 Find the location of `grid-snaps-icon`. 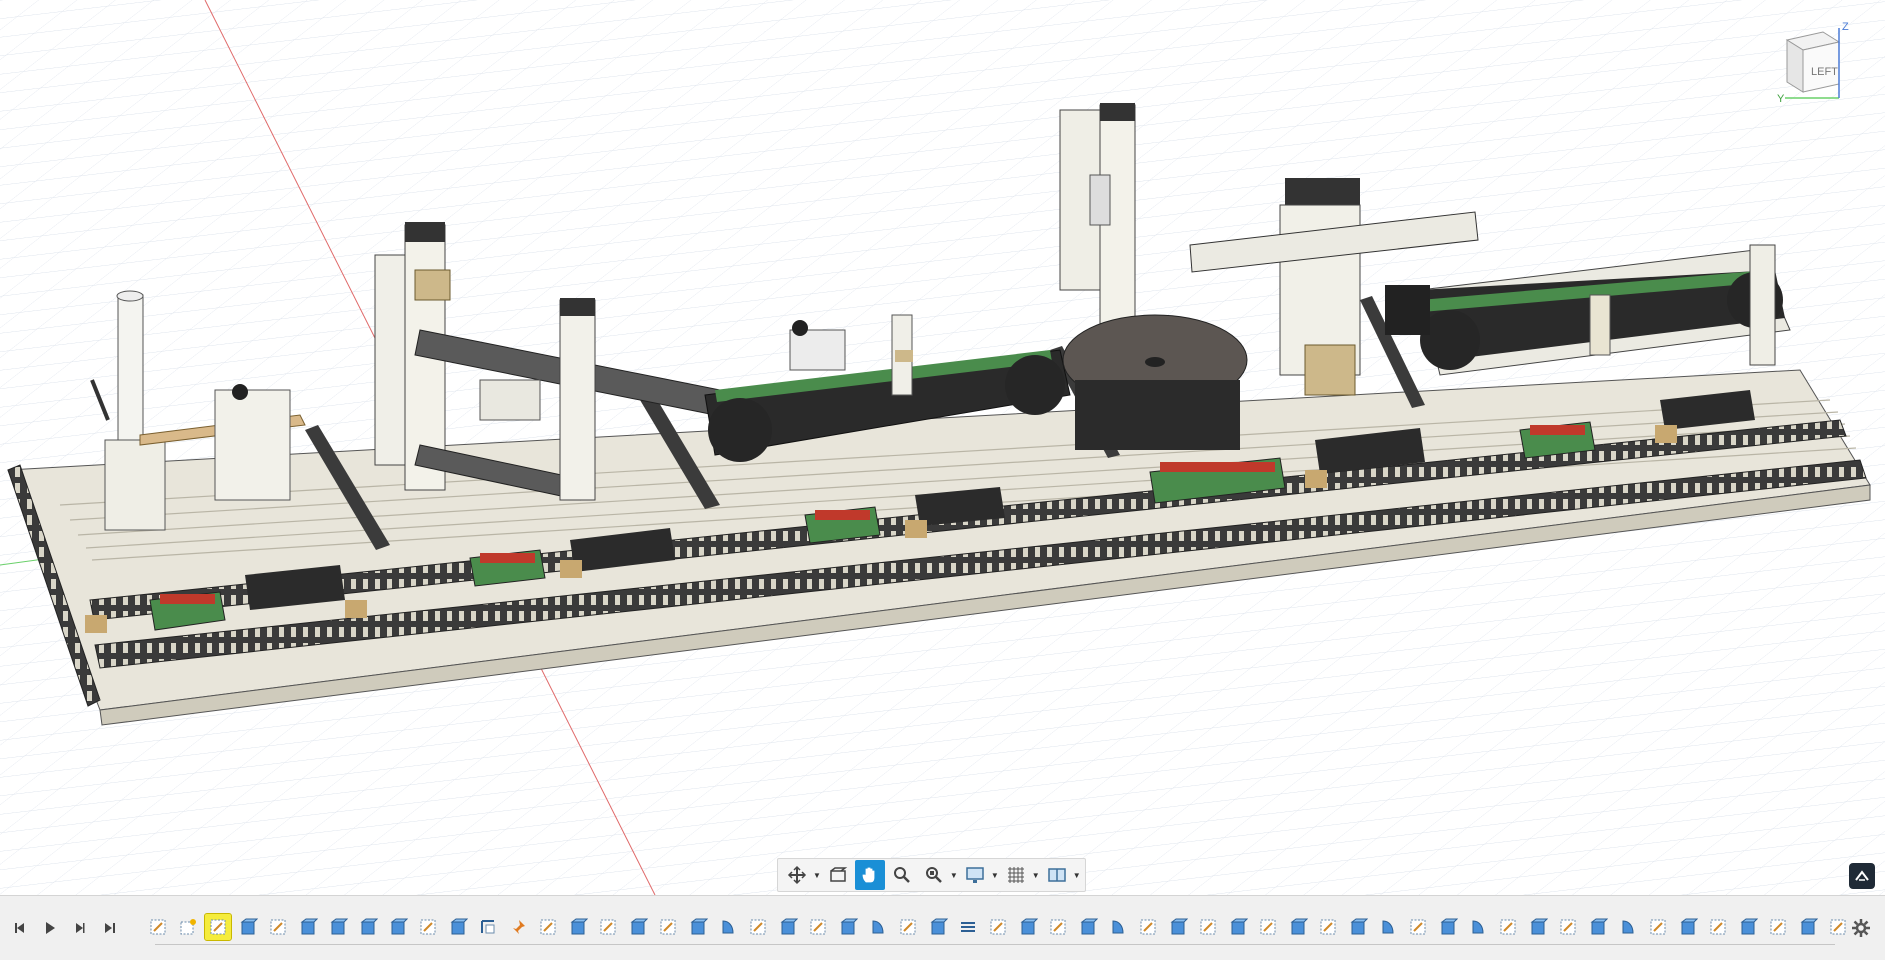

grid-snaps-icon is located at coordinates (1016, 875).